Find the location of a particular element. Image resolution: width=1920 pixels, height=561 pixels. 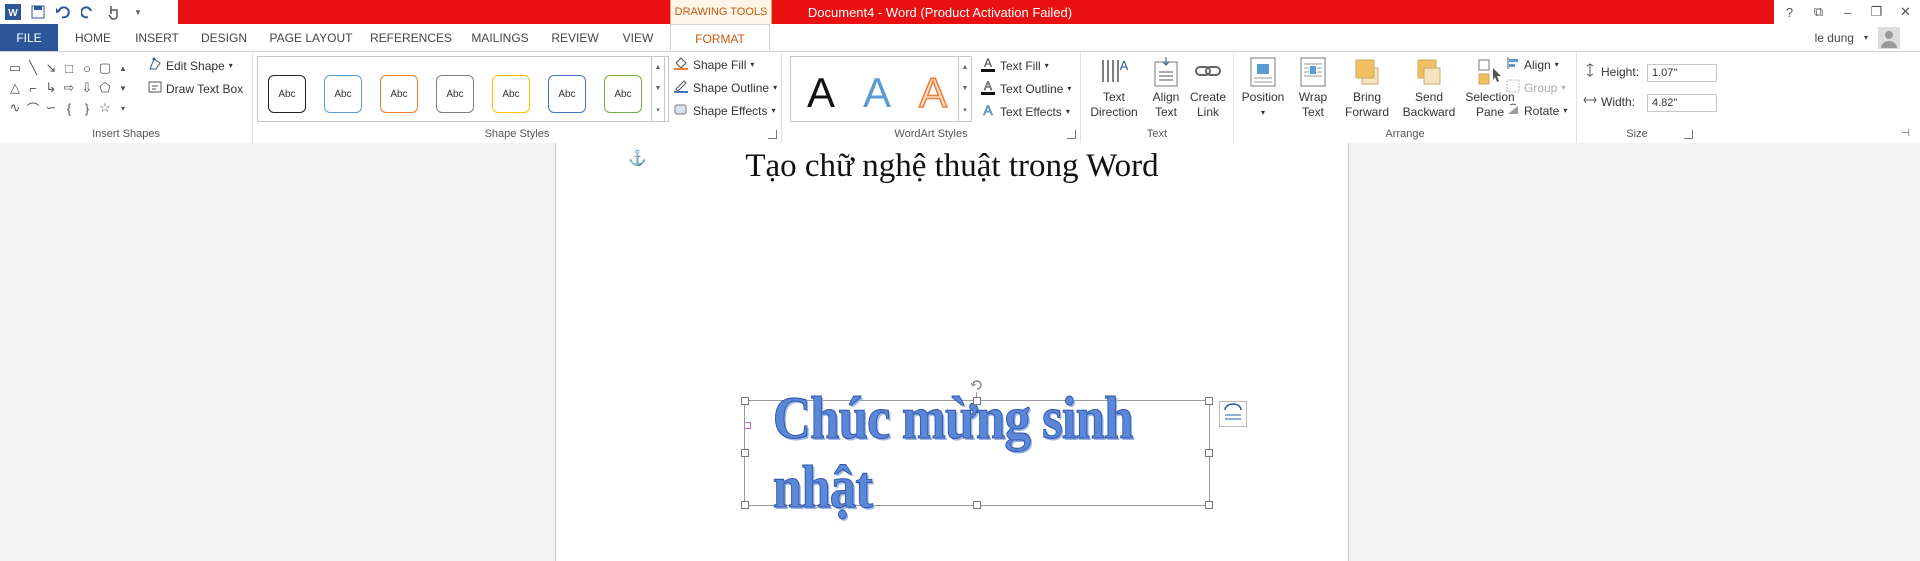

resize-handle-right is located at coordinates (1209, 453).